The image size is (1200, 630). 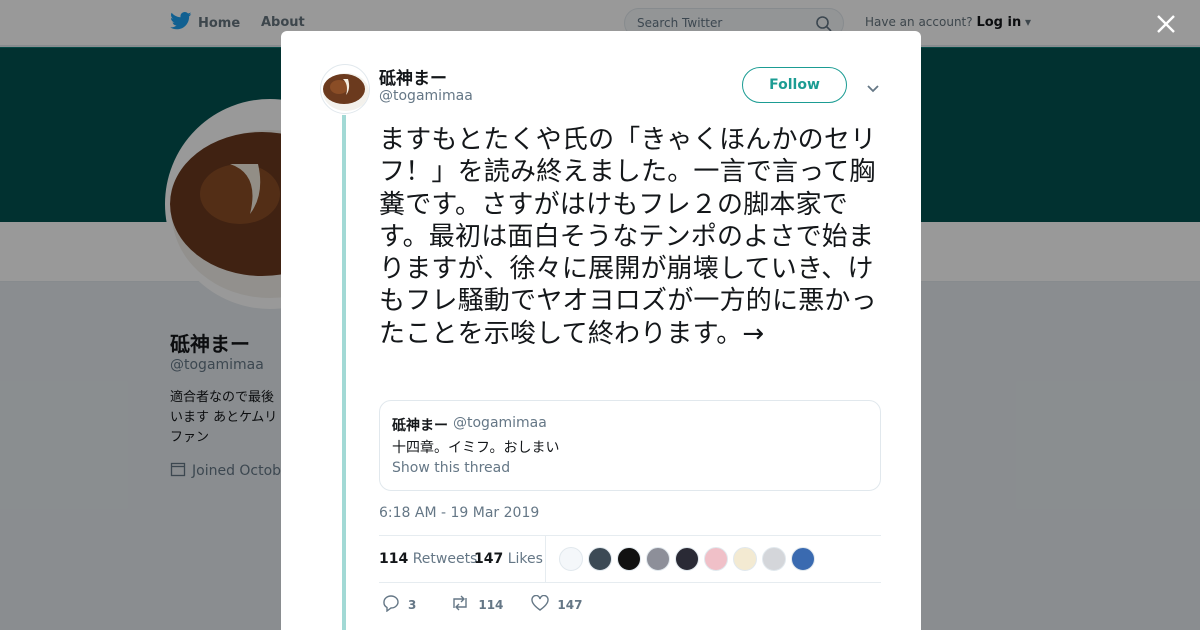 I want to click on retweets-label: Retweets, so click(x=445, y=559).